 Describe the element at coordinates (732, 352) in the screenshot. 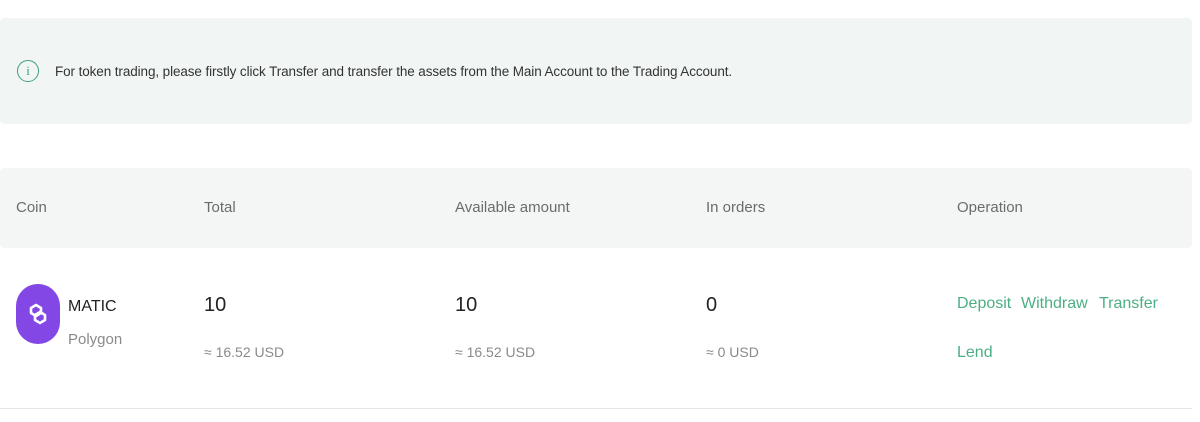

I see `in-orders-usd: ≈ 0 USD` at that location.